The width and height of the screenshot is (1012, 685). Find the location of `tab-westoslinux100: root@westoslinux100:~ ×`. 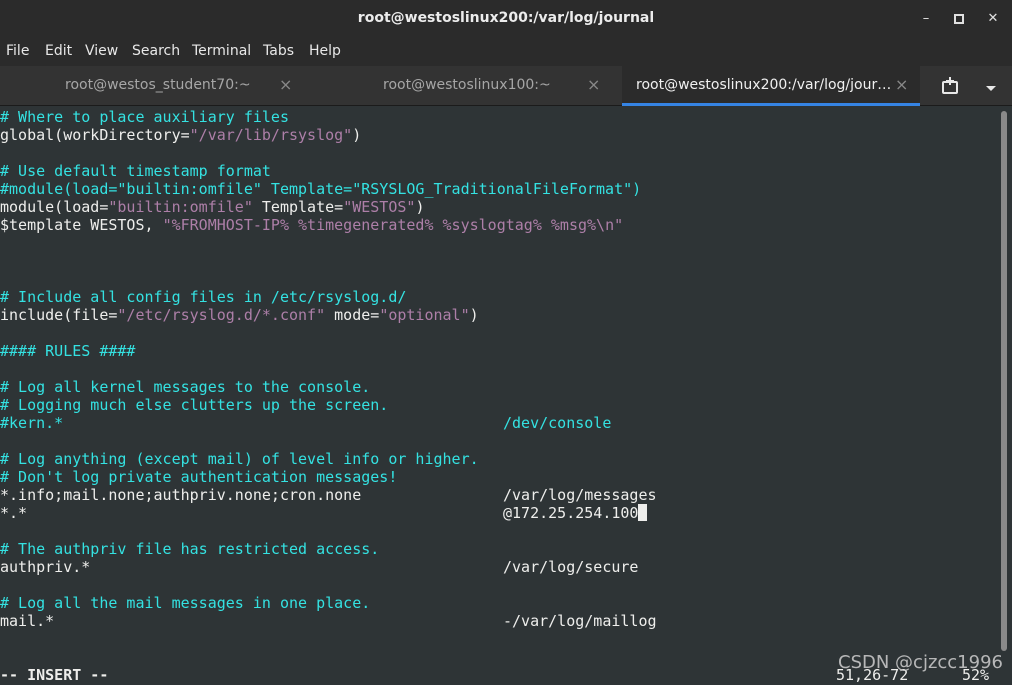

tab-westoslinux100: root@westoslinux100:~ × is located at coordinates (466, 86).